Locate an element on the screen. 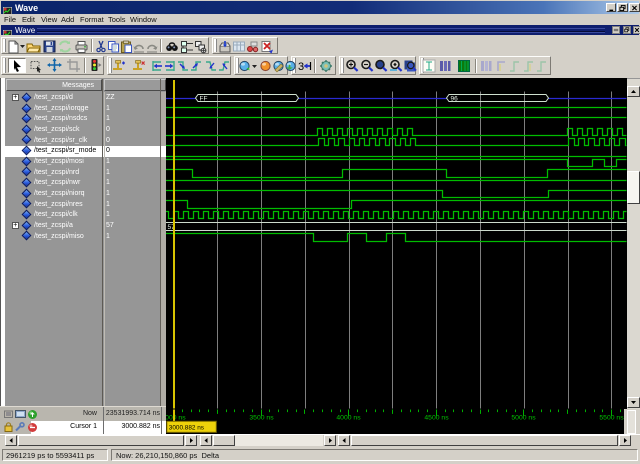  svg-text: 5000 ns is located at coordinates (523, 418).